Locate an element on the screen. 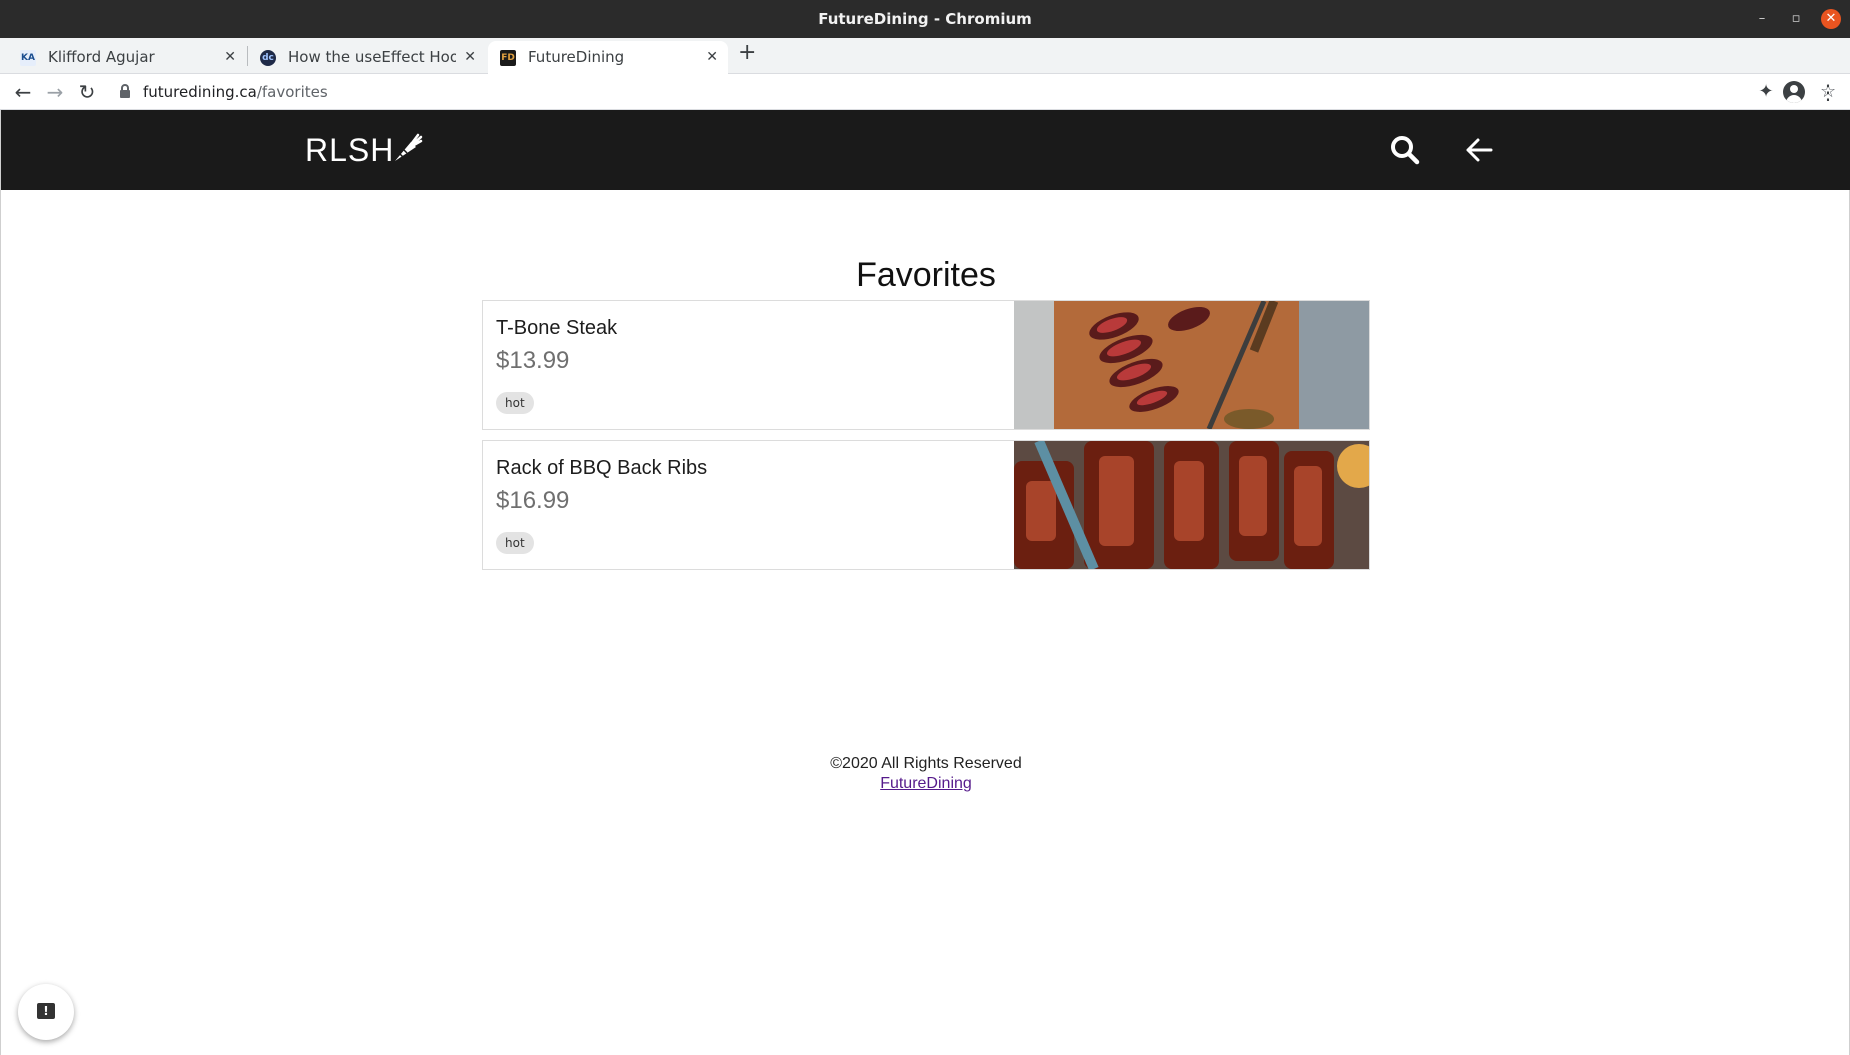 Image resolution: width=1850 pixels, height=1055 pixels. close-window-icon: ✕ is located at coordinates (1831, 19).